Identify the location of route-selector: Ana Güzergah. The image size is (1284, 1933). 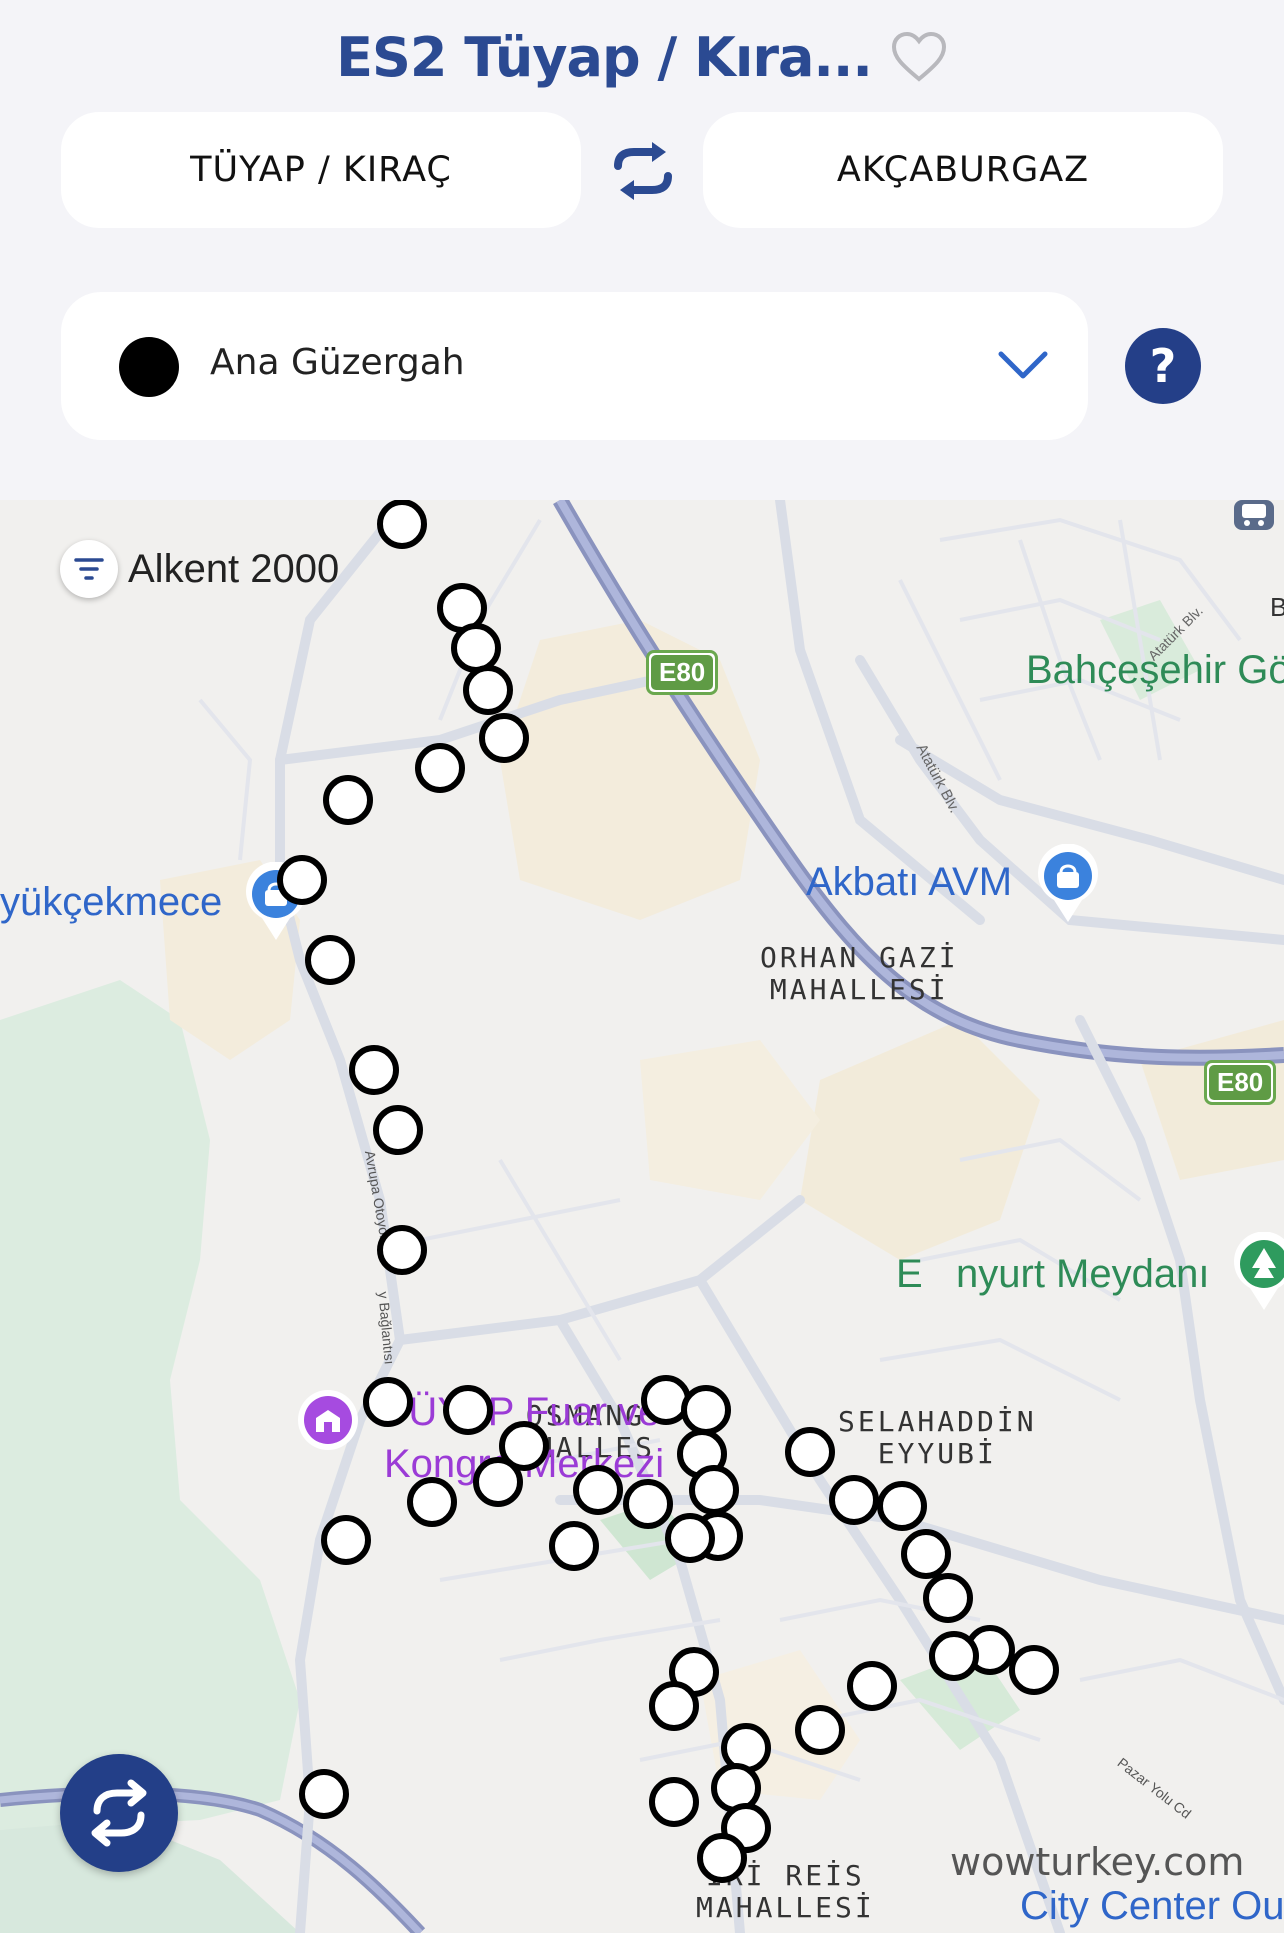
(574, 366).